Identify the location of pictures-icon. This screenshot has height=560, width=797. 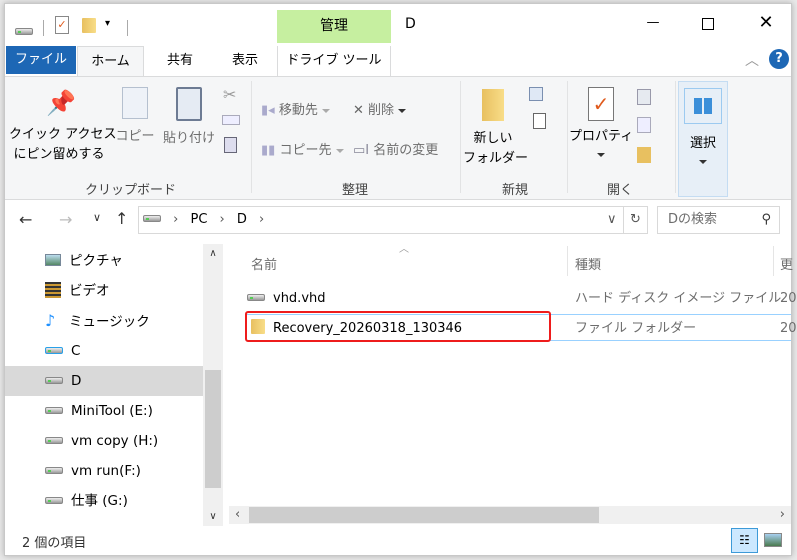
(57, 261).